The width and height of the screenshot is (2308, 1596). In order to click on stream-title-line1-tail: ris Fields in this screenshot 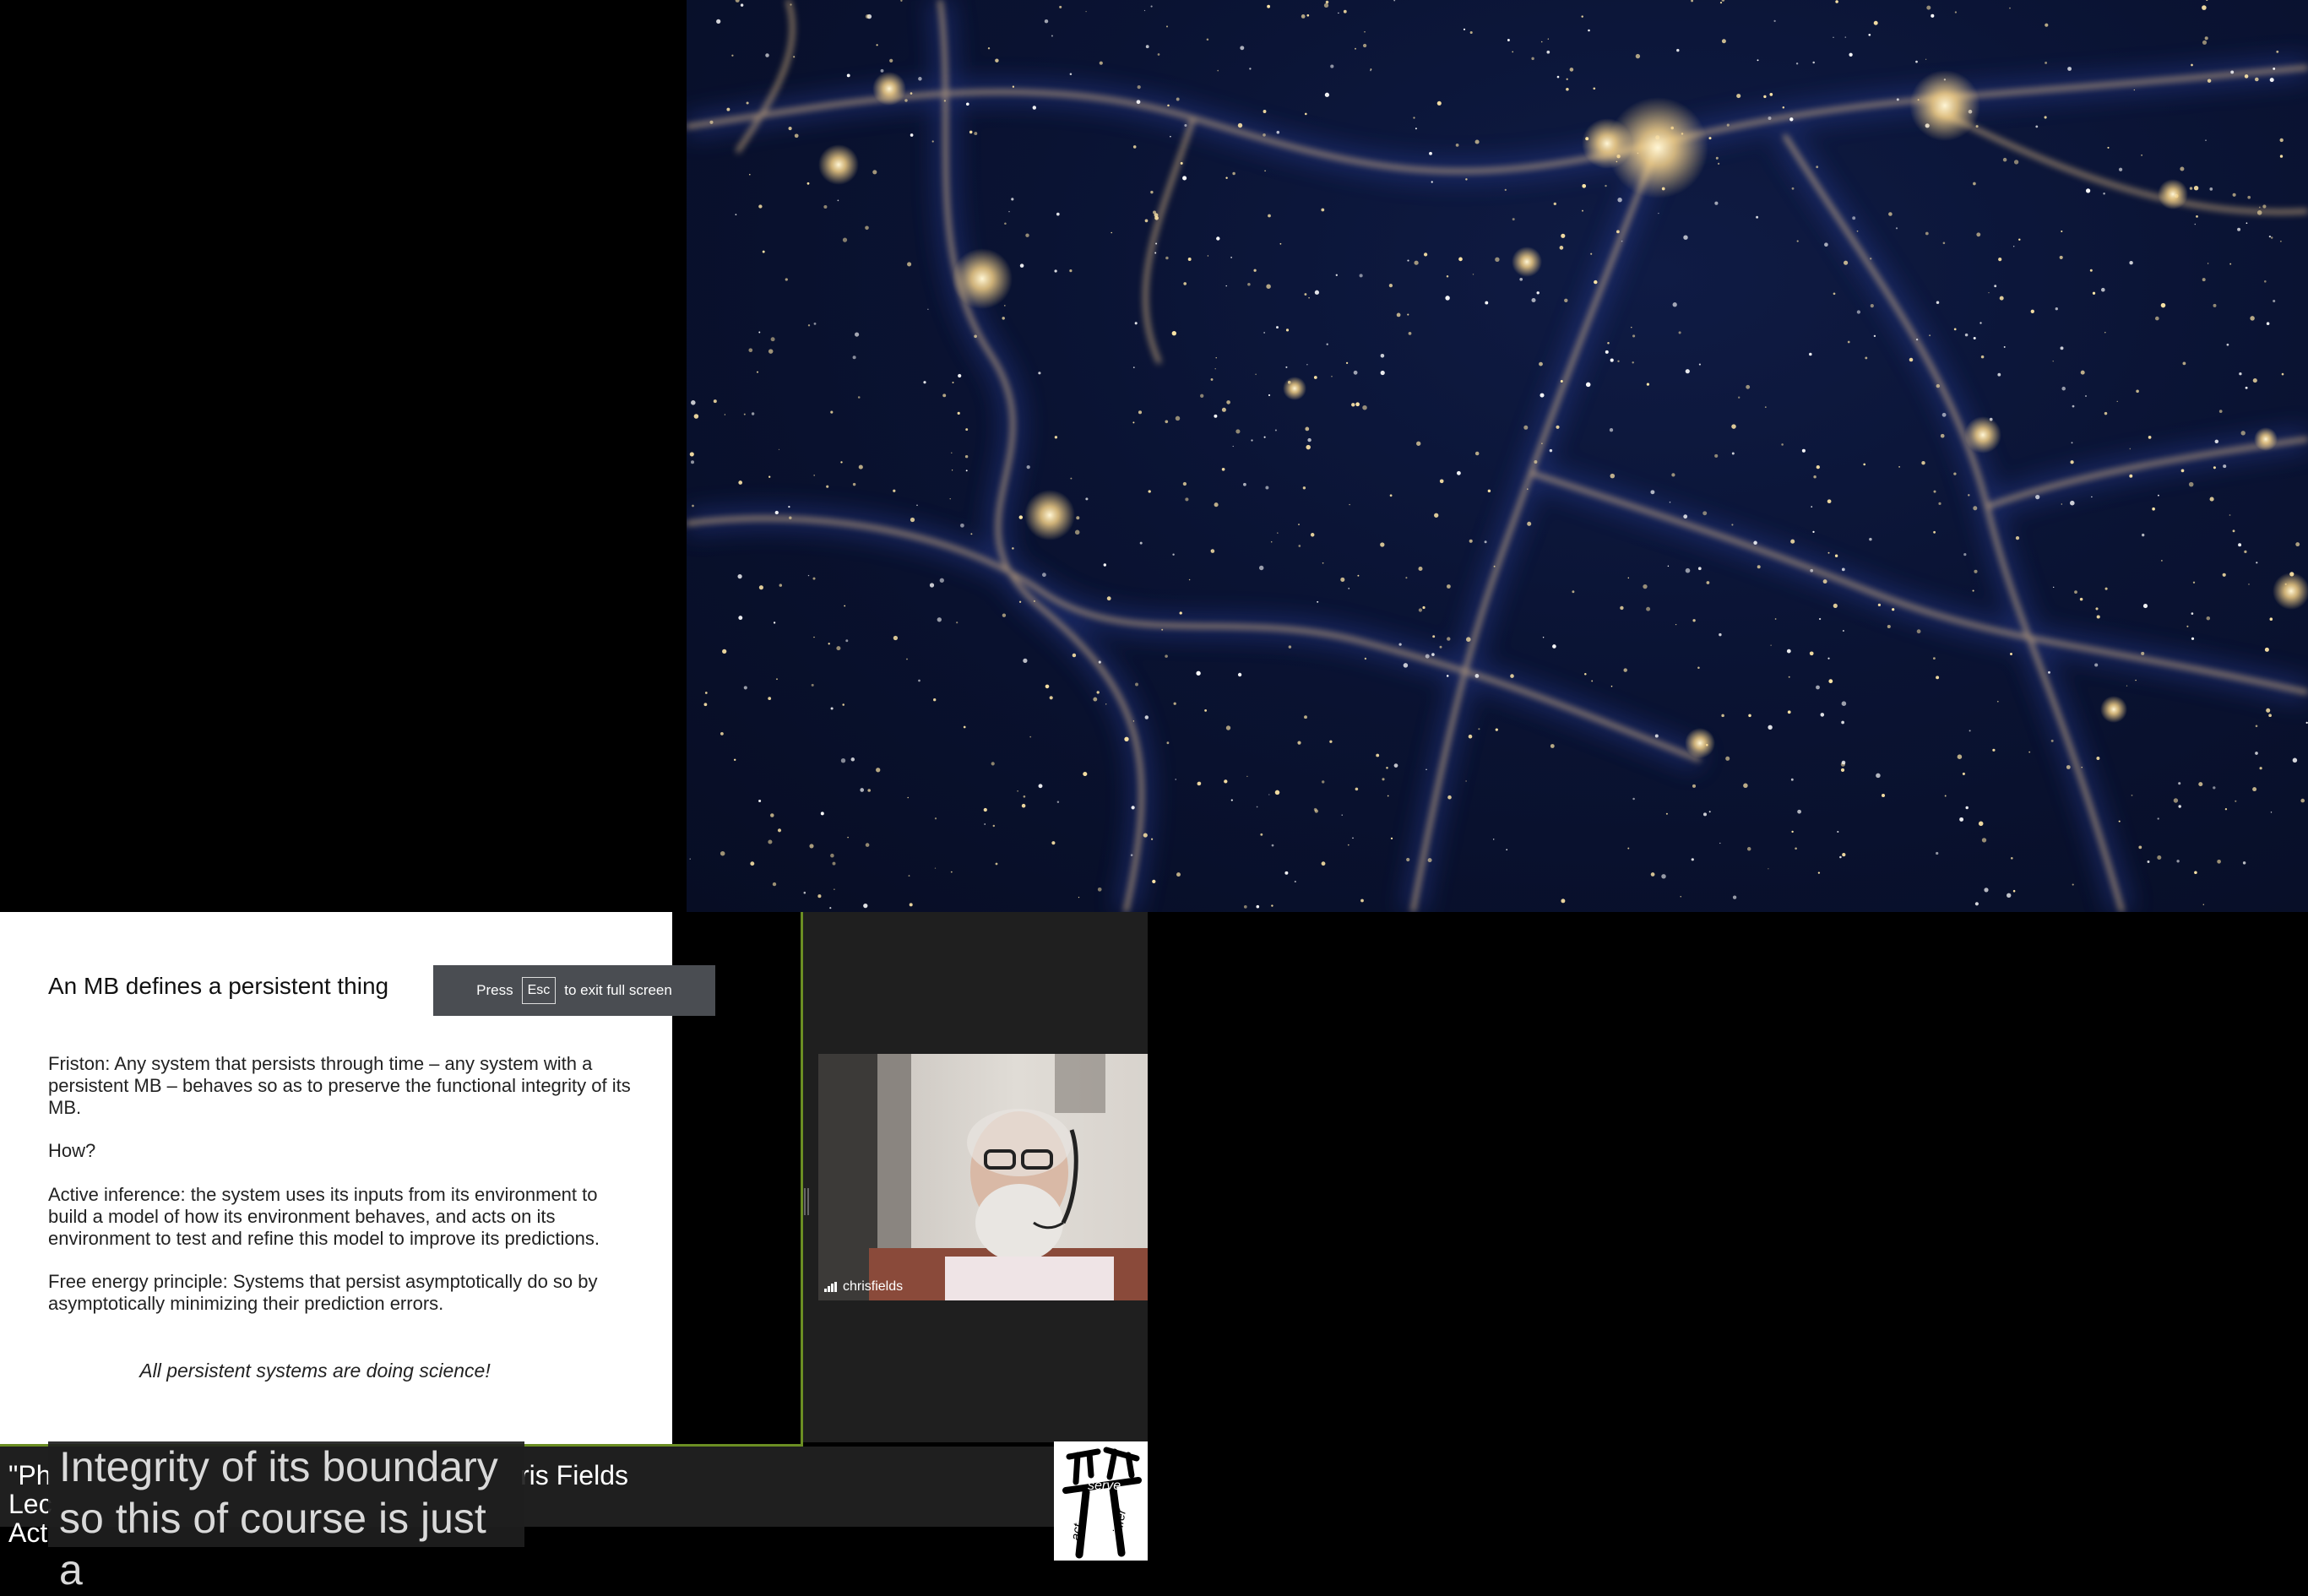, I will do `click(573, 1475)`.